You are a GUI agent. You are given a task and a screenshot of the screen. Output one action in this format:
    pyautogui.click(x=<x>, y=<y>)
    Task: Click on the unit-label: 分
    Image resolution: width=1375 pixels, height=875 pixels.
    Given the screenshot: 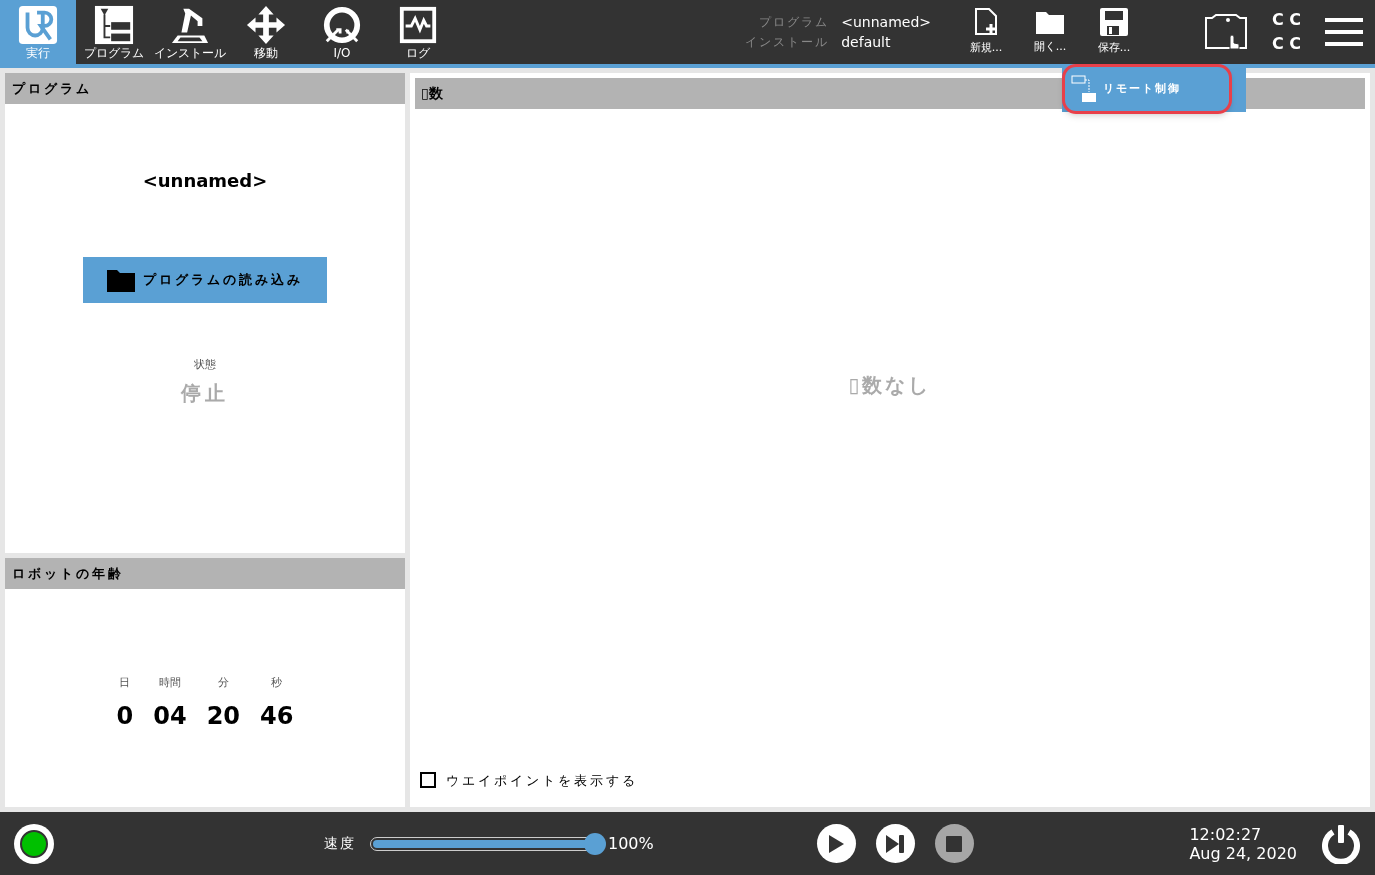 What is the action you would take?
    pyautogui.click(x=223, y=683)
    